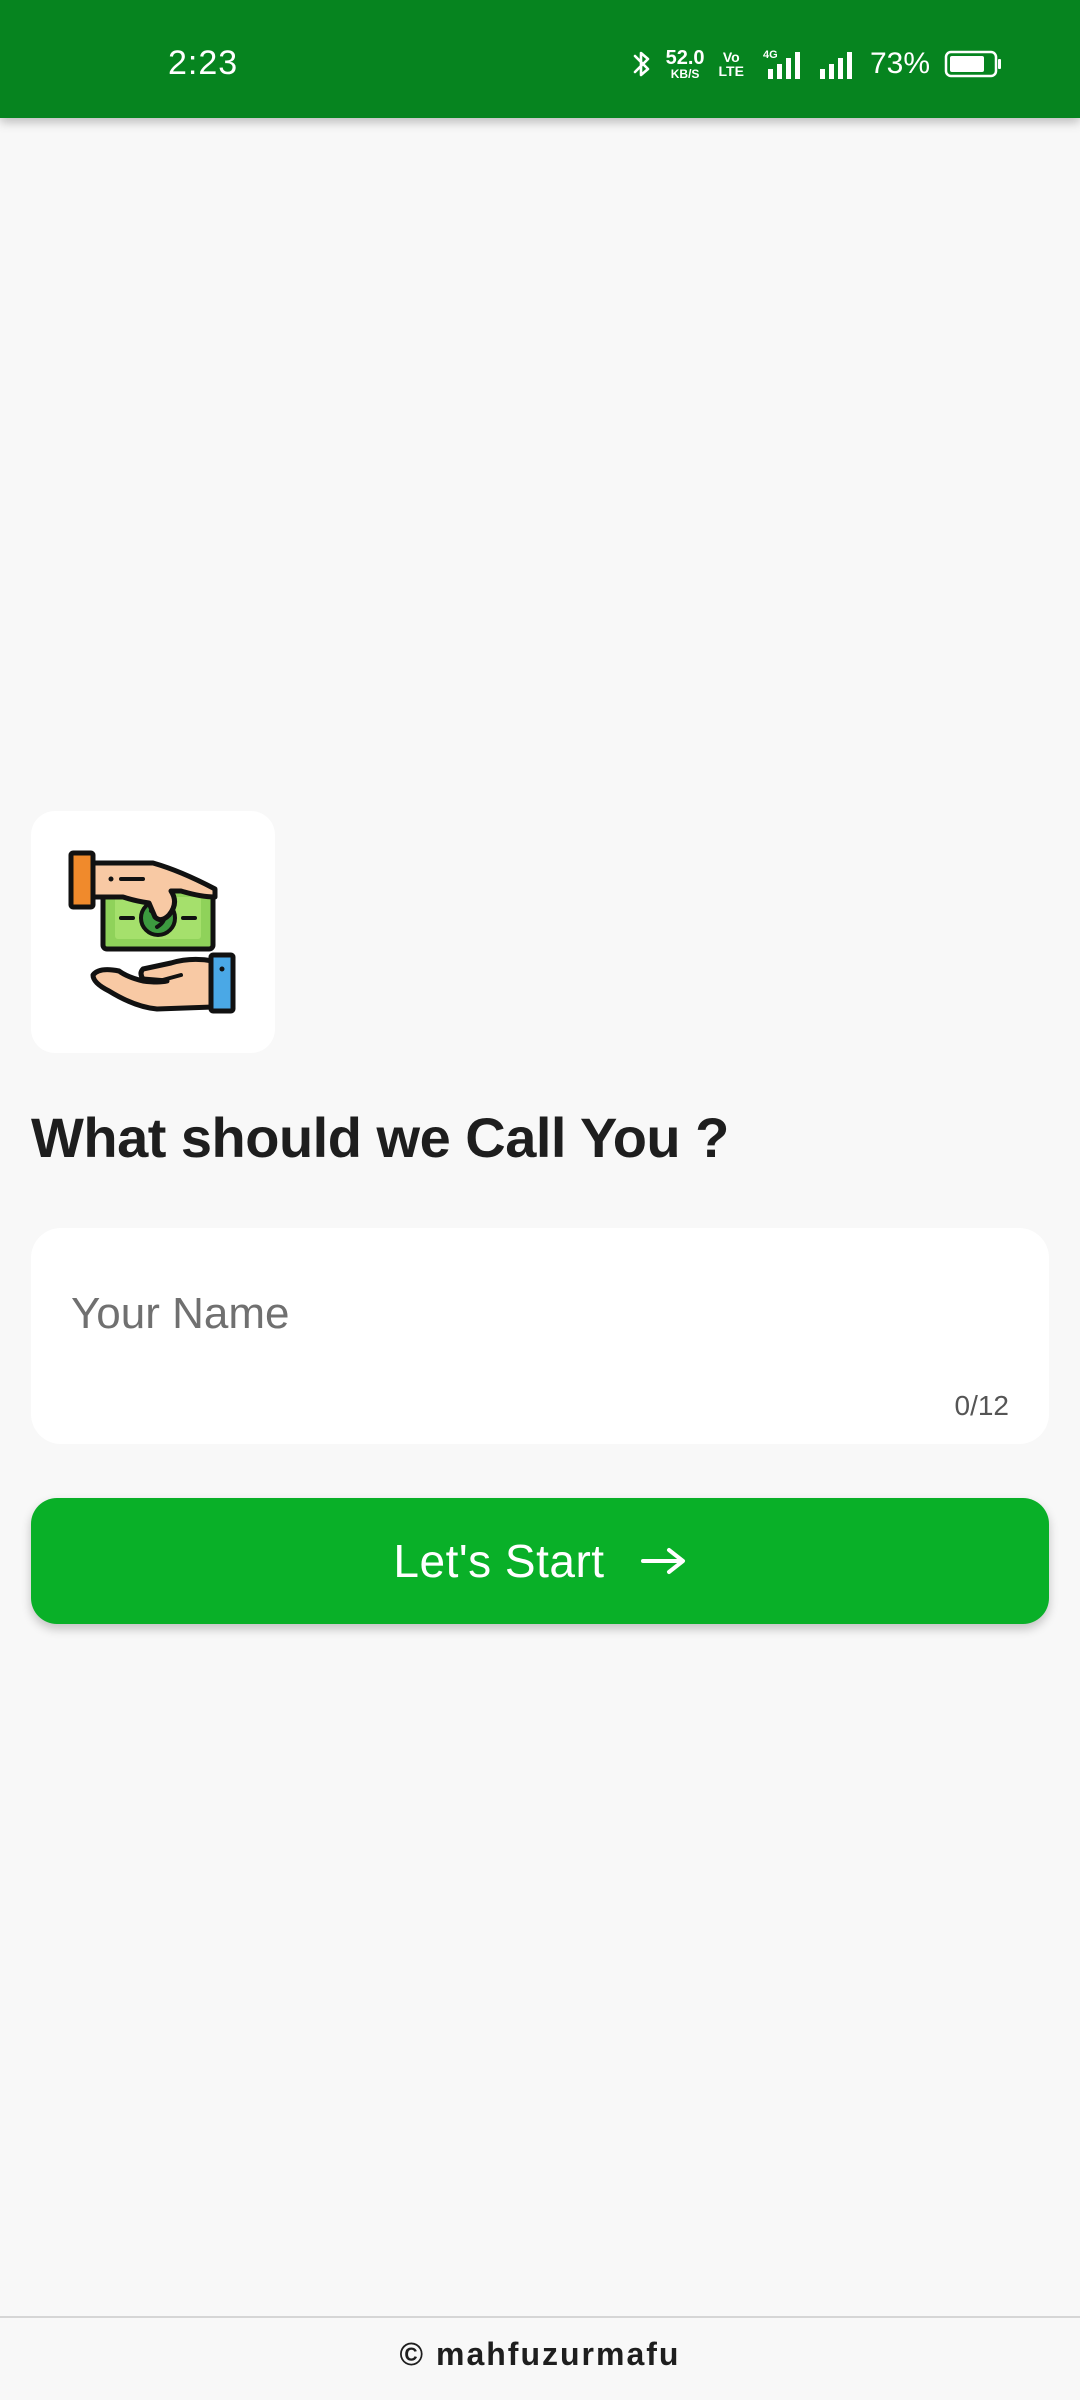  I want to click on name-field-card: 0/12, so click(540, 1336).